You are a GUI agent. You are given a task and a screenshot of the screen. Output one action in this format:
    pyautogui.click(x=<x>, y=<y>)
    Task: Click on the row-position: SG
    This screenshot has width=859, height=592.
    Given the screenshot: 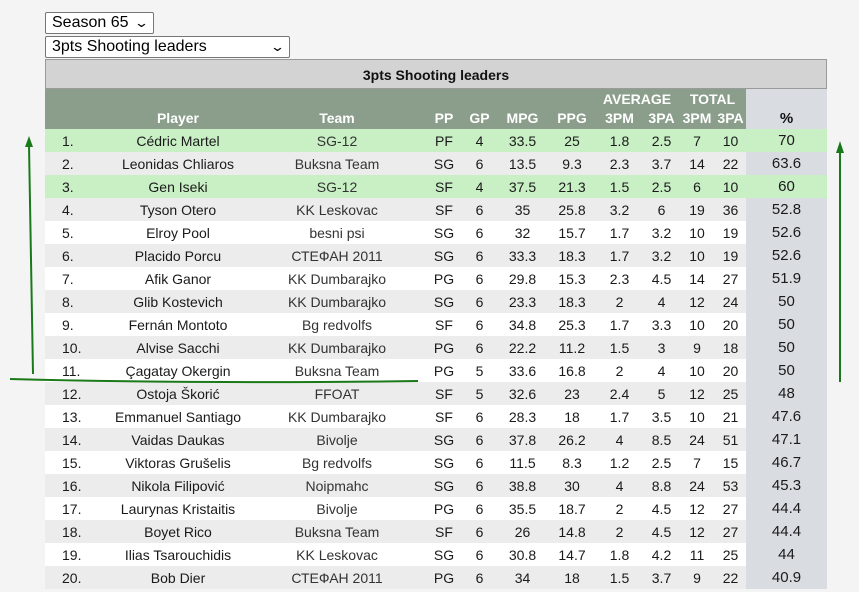 What is the action you would take?
    pyautogui.click(x=444, y=554)
    